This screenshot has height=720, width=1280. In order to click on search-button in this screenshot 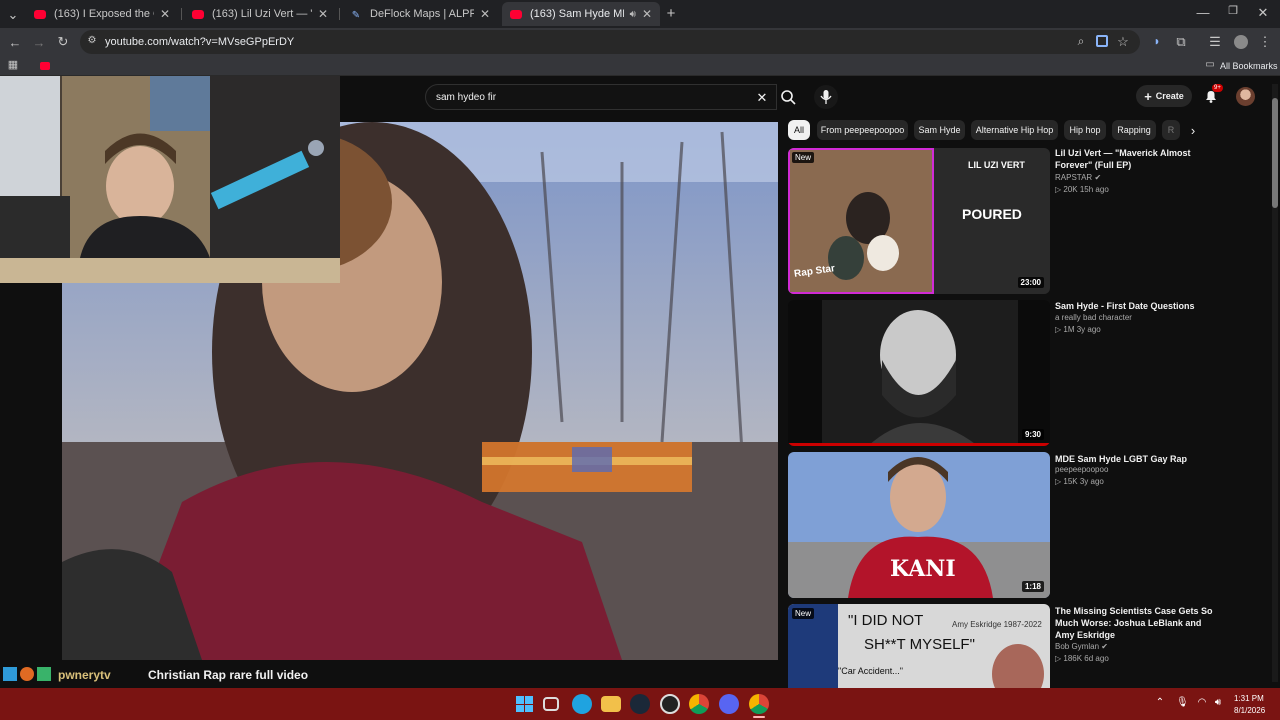, I will do `click(788, 97)`.